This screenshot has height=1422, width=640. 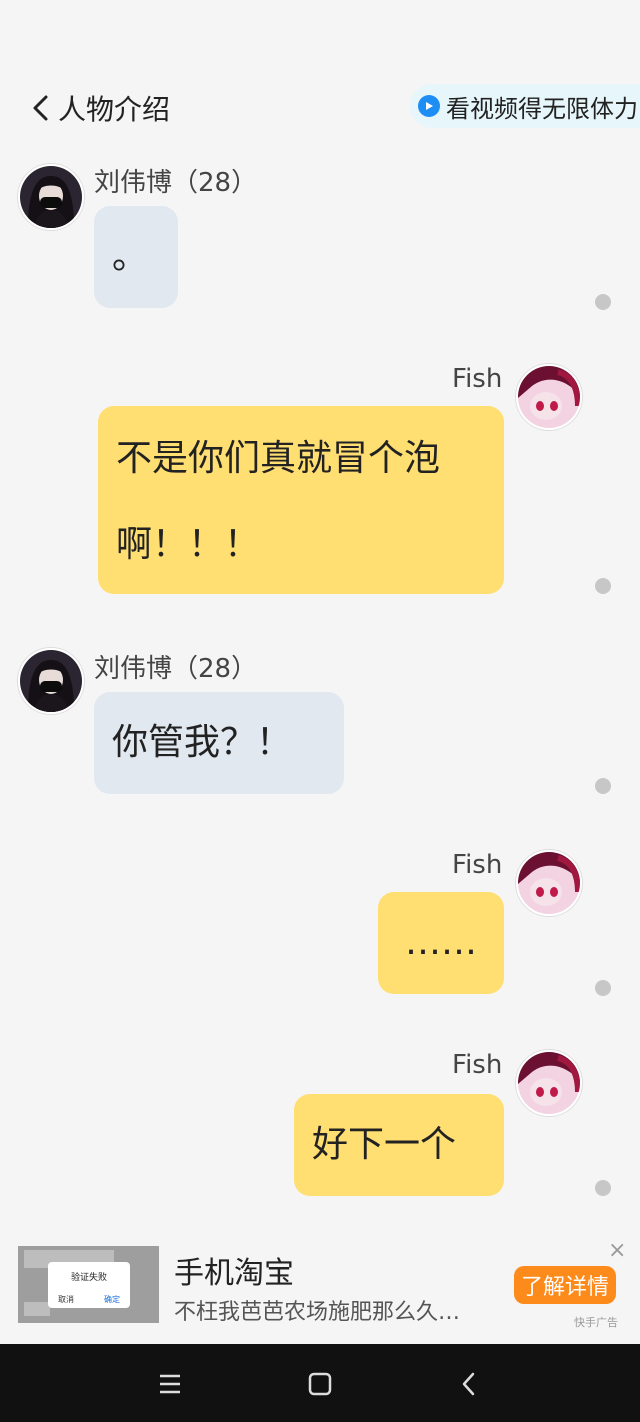 I want to click on back-button: 人物介绍, so click(x=100, y=108).